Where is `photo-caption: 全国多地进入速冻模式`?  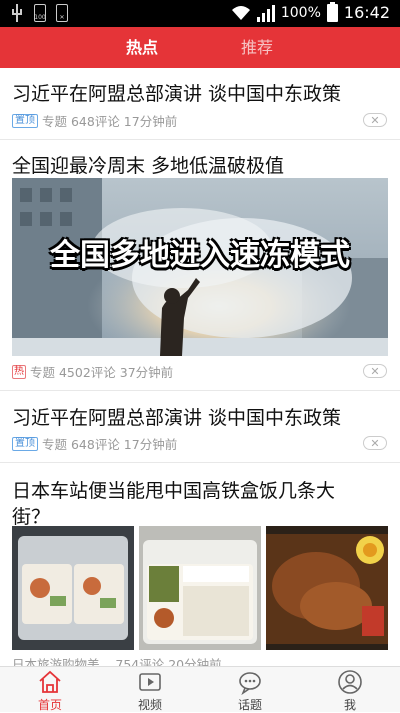 photo-caption: 全国多地进入速冻模式 is located at coordinates (200, 255).